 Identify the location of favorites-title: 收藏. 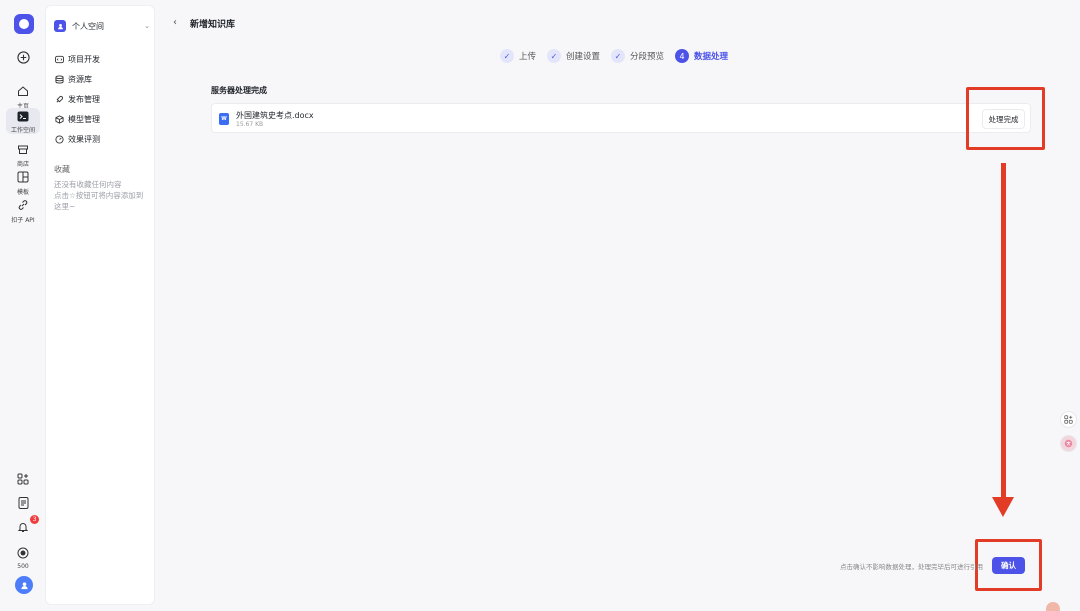
(62, 169).